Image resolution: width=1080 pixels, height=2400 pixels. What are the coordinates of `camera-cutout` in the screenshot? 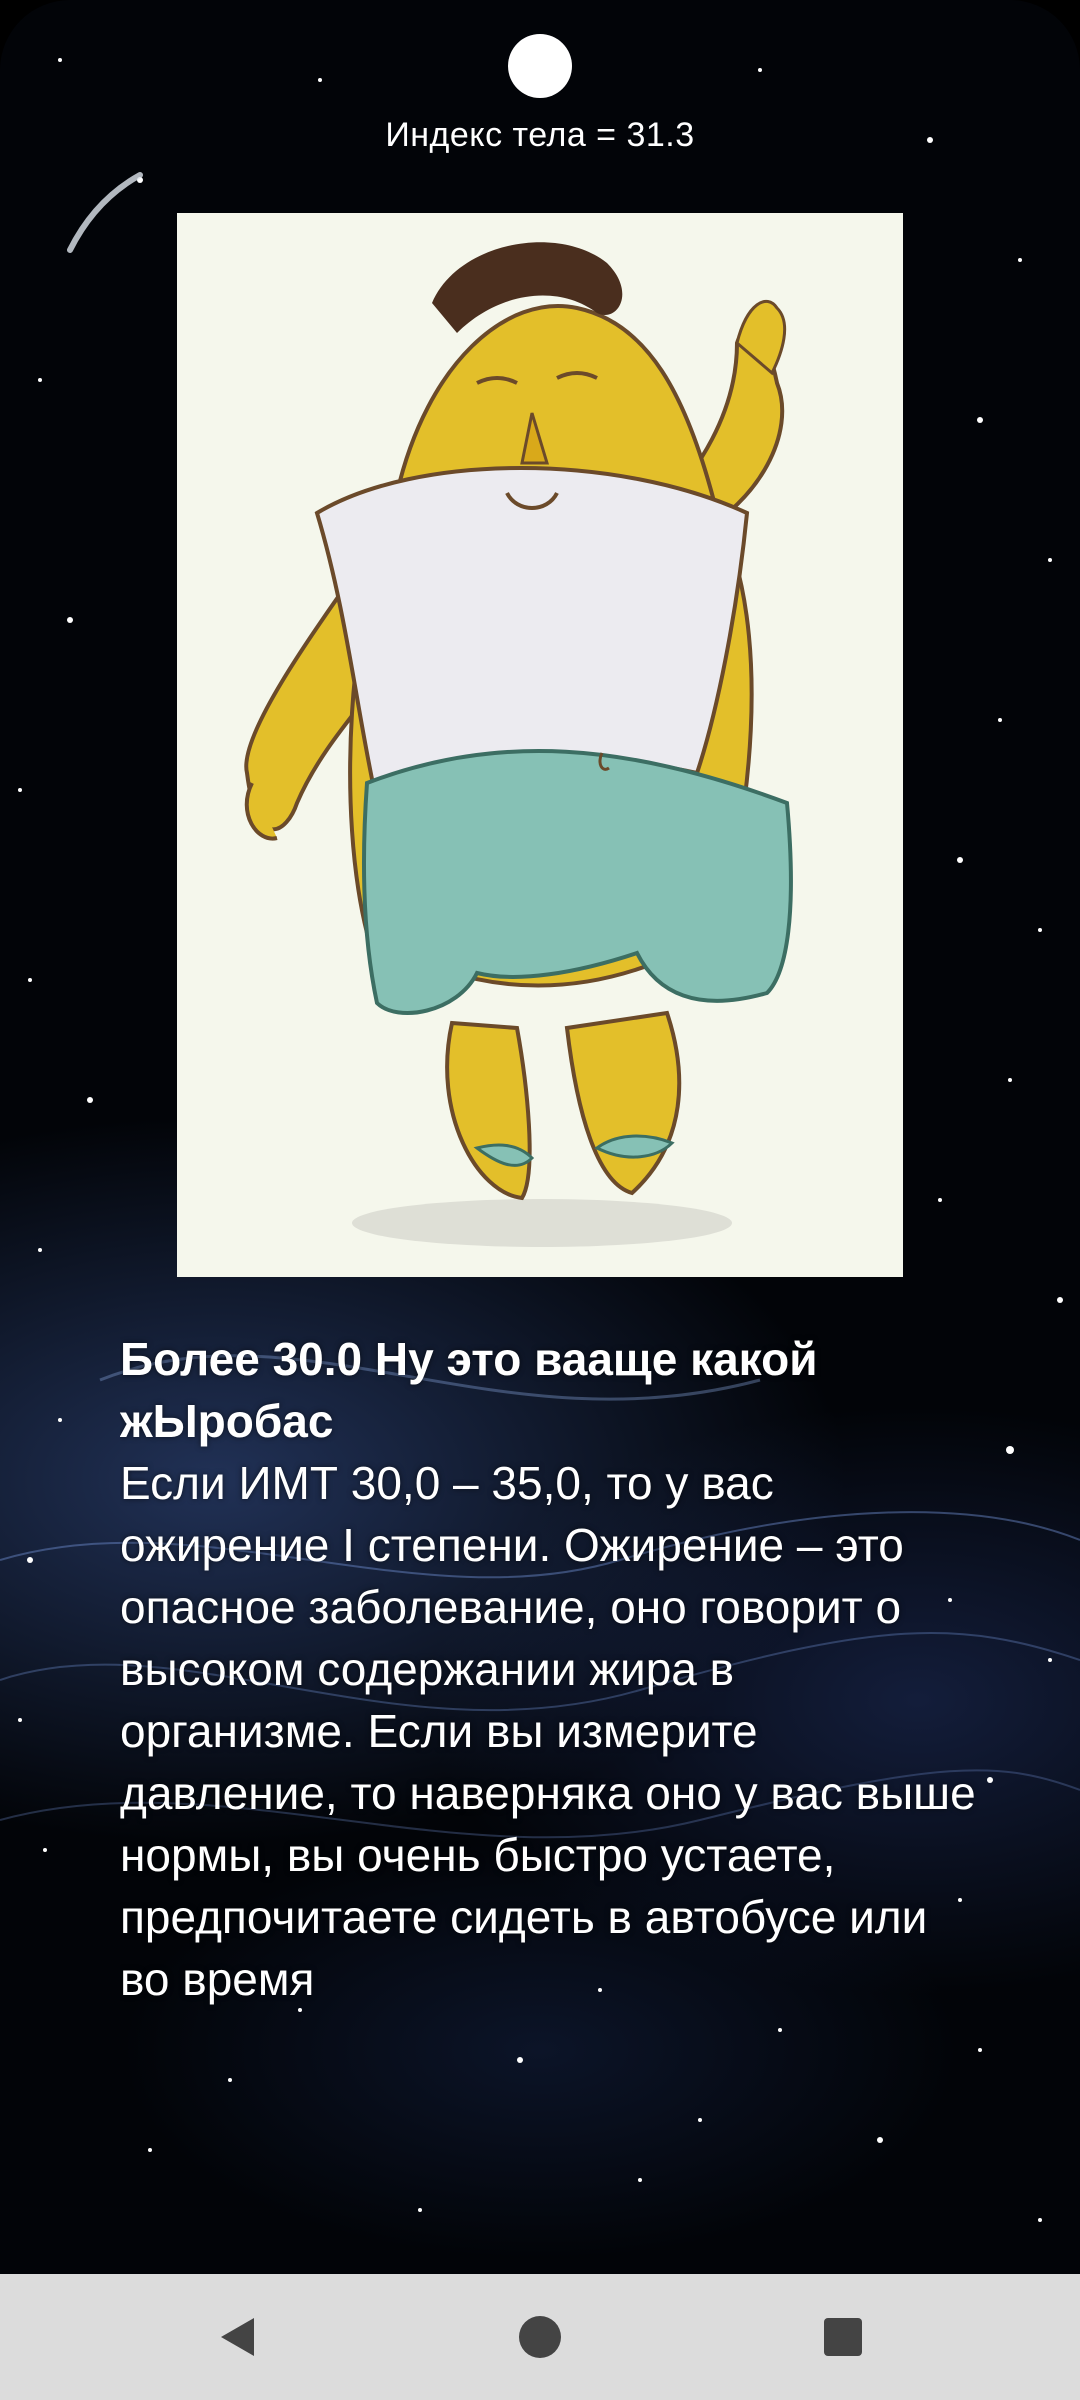 It's located at (540, 66).